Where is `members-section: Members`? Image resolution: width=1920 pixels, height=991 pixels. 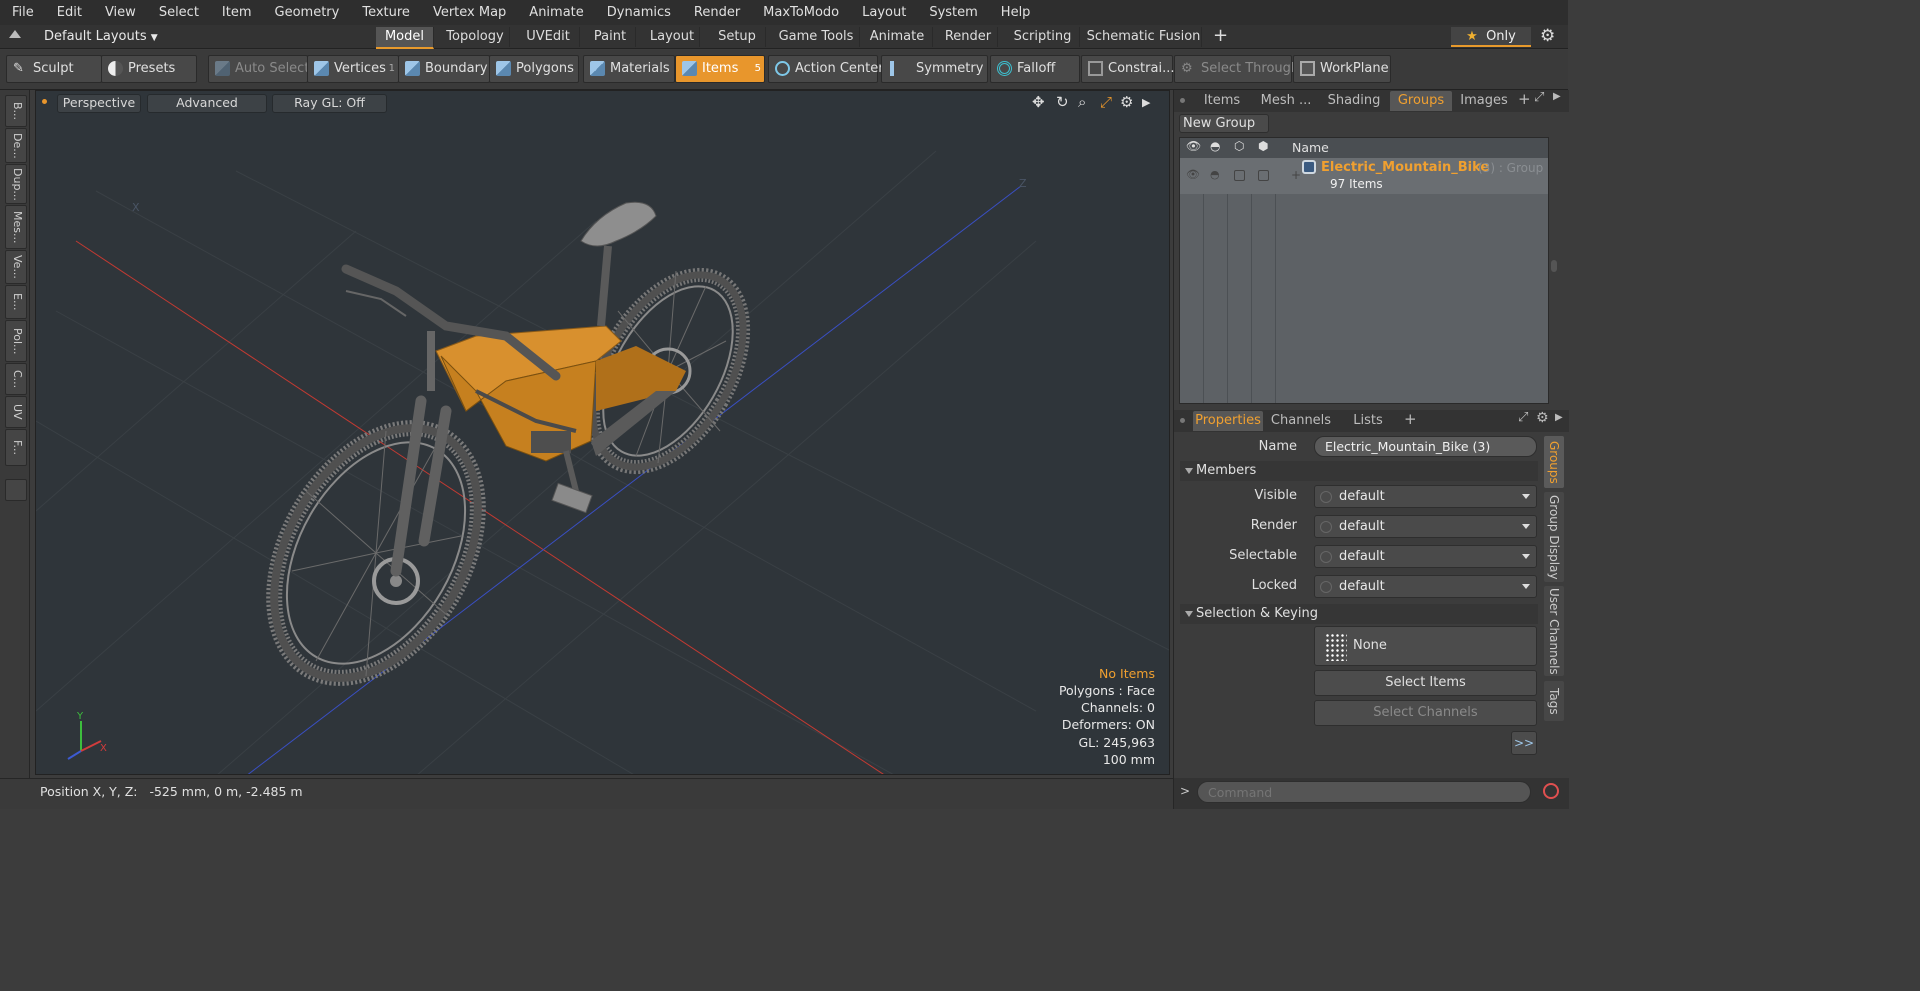
members-section: Members is located at coordinates (1359, 471).